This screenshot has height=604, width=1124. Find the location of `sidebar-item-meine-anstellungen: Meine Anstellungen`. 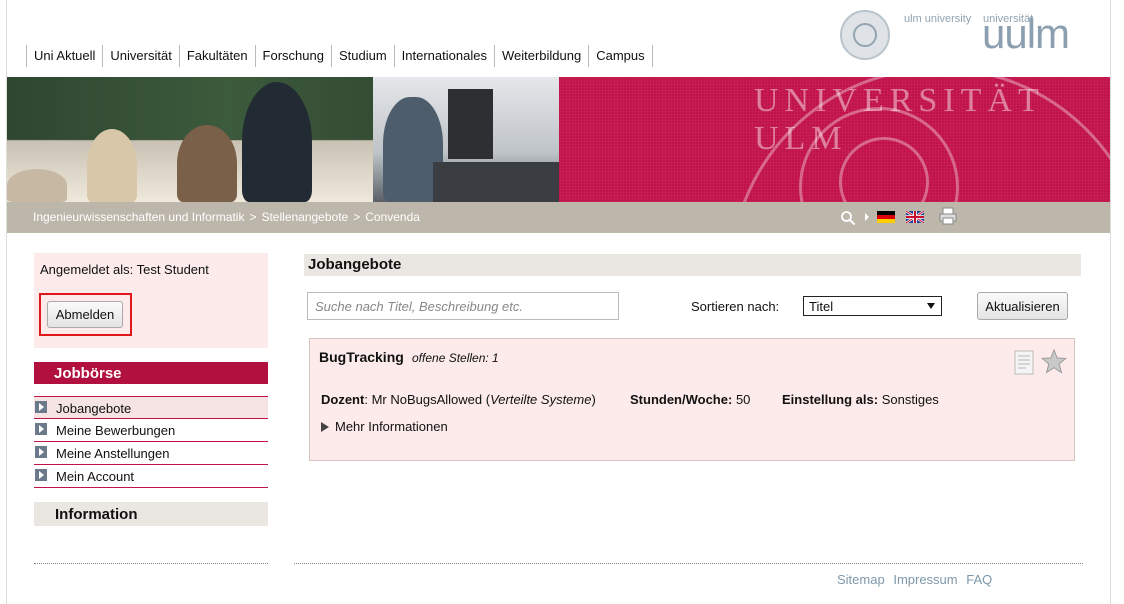

sidebar-item-meine-anstellungen: Meine Anstellungen is located at coordinates (151, 453).